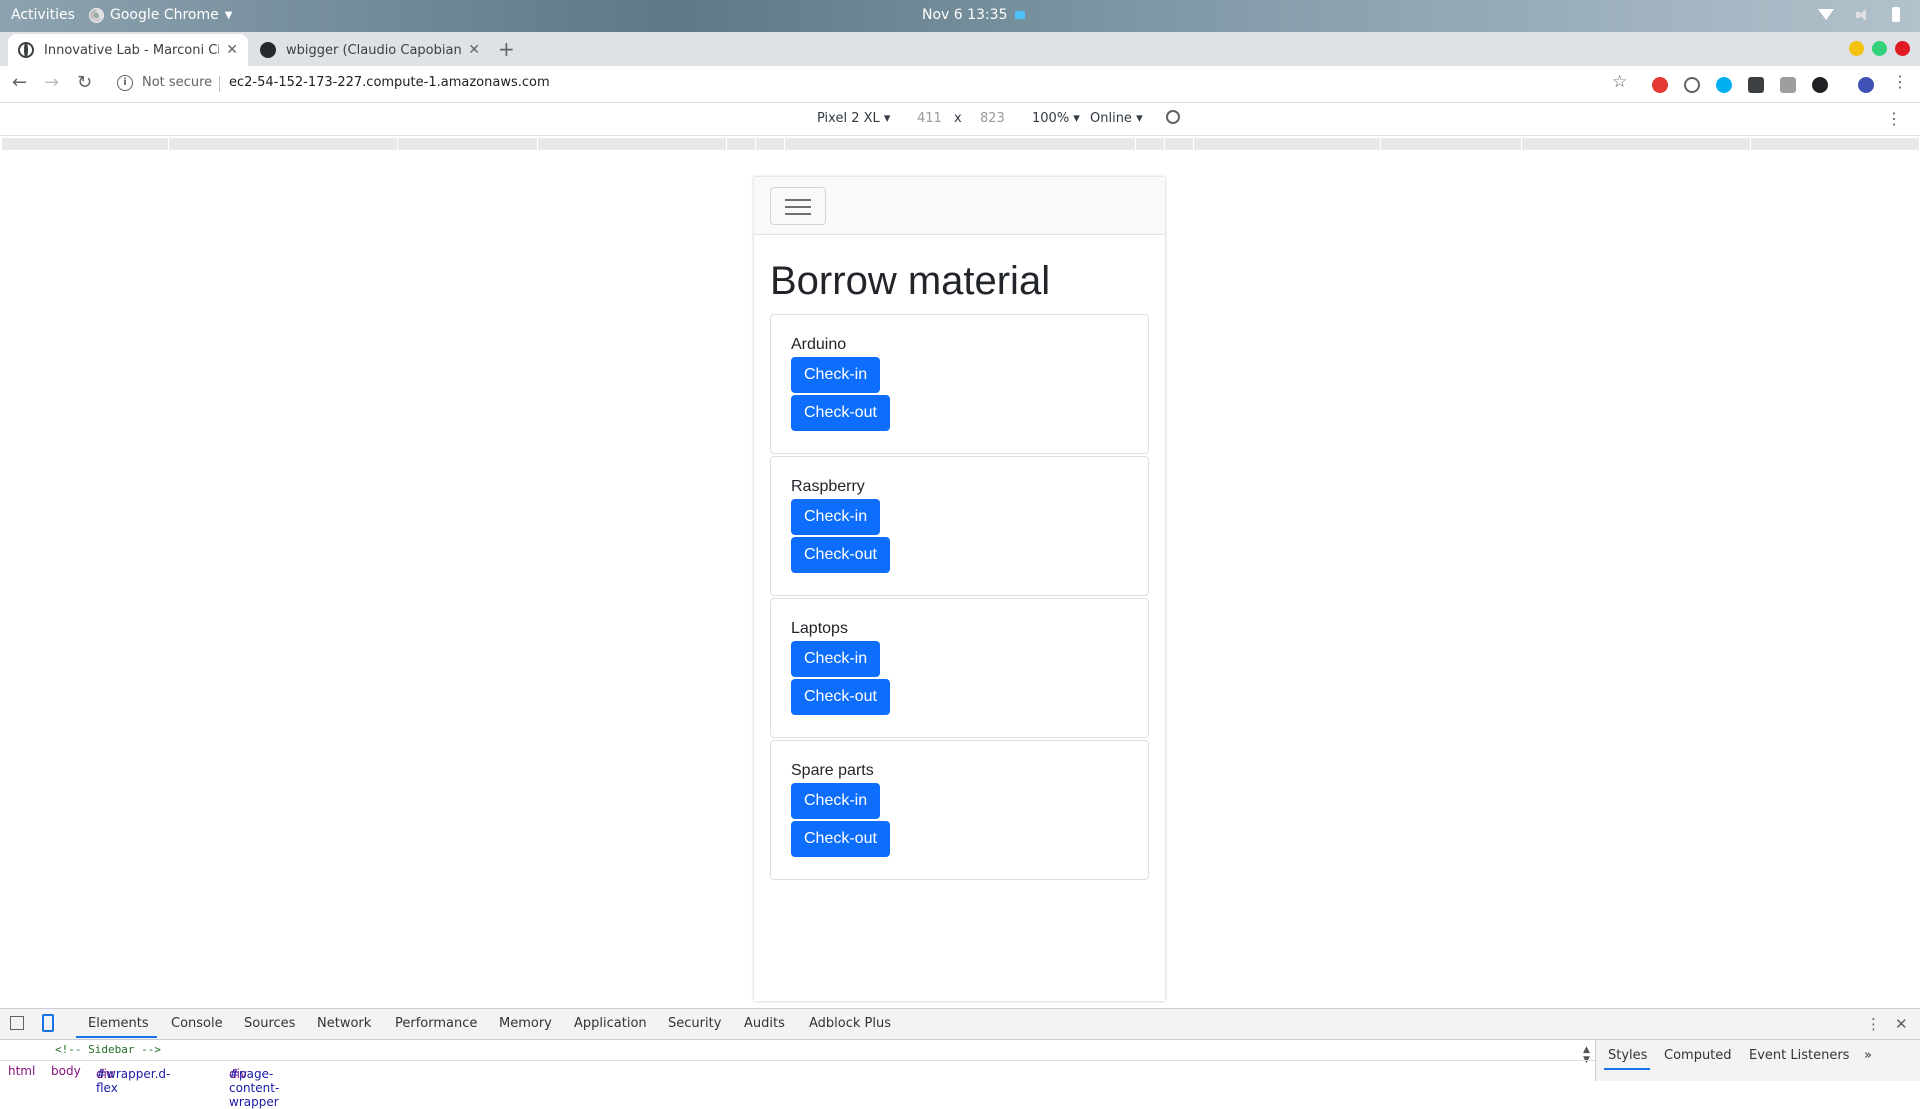 The height and width of the screenshot is (1109, 1920). What do you see at coordinates (131, 50) in the screenshot?
I see `tab-title: Innovative Lab - Marconi Civit` at bounding box center [131, 50].